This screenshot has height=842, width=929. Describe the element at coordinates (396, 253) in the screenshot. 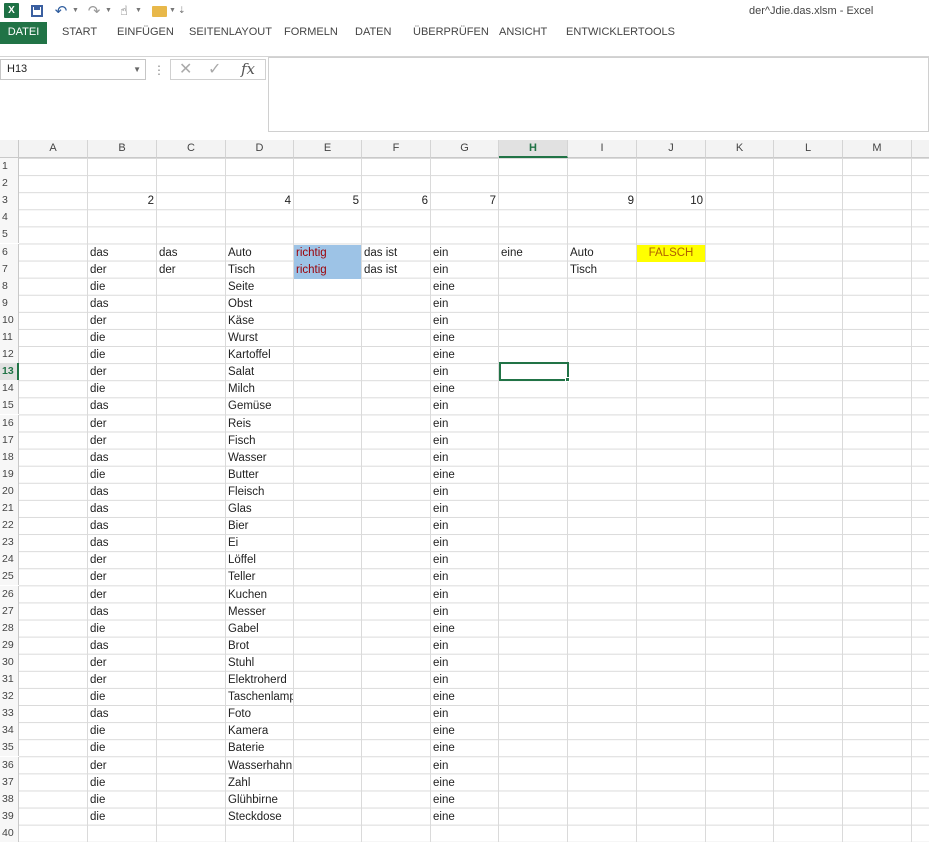

I see `cell-f6: das ist` at that location.